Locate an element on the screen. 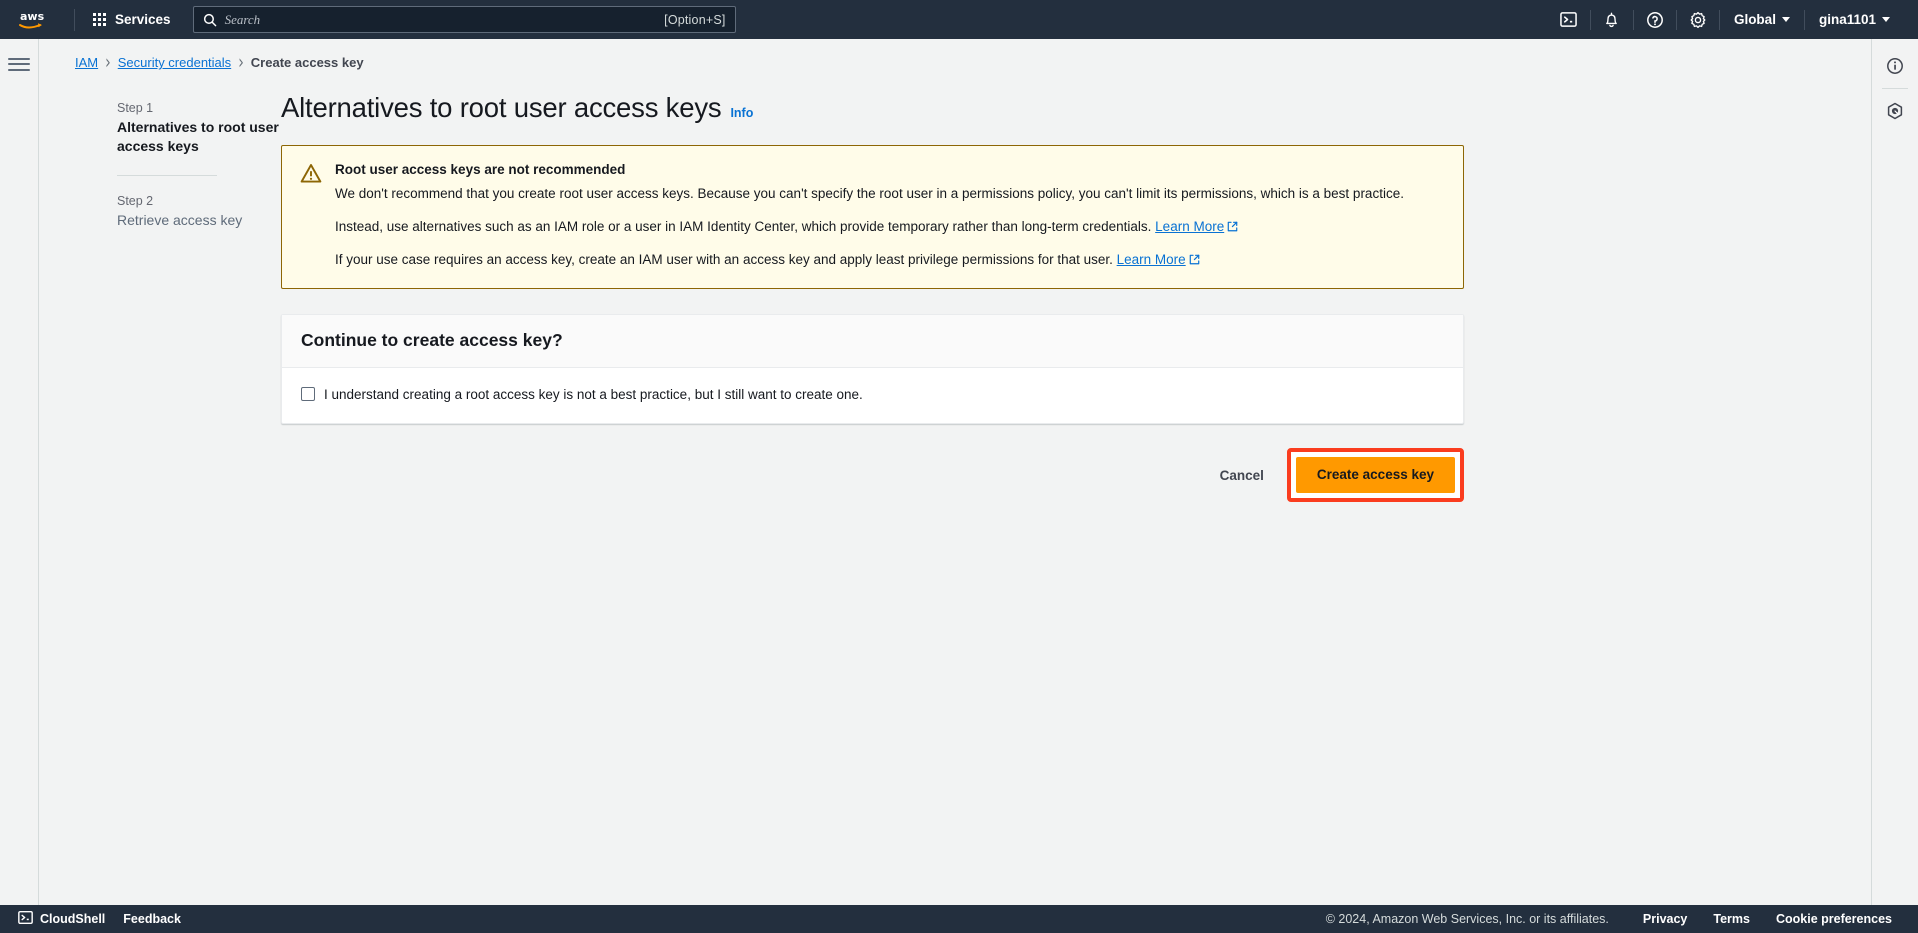 This screenshot has width=1918, height=933. hamburger-menu-icon is located at coordinates (19, 64).